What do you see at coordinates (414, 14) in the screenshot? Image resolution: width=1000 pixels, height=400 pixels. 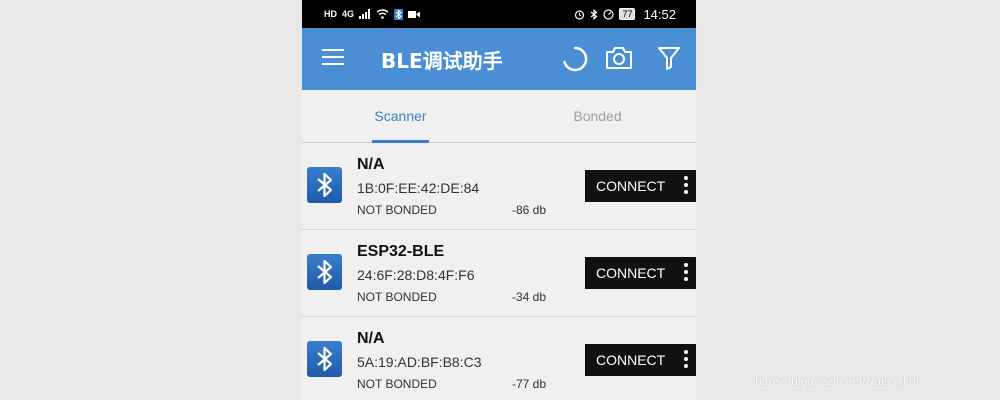 I see `video-icon` at bounding box center [414, 14].